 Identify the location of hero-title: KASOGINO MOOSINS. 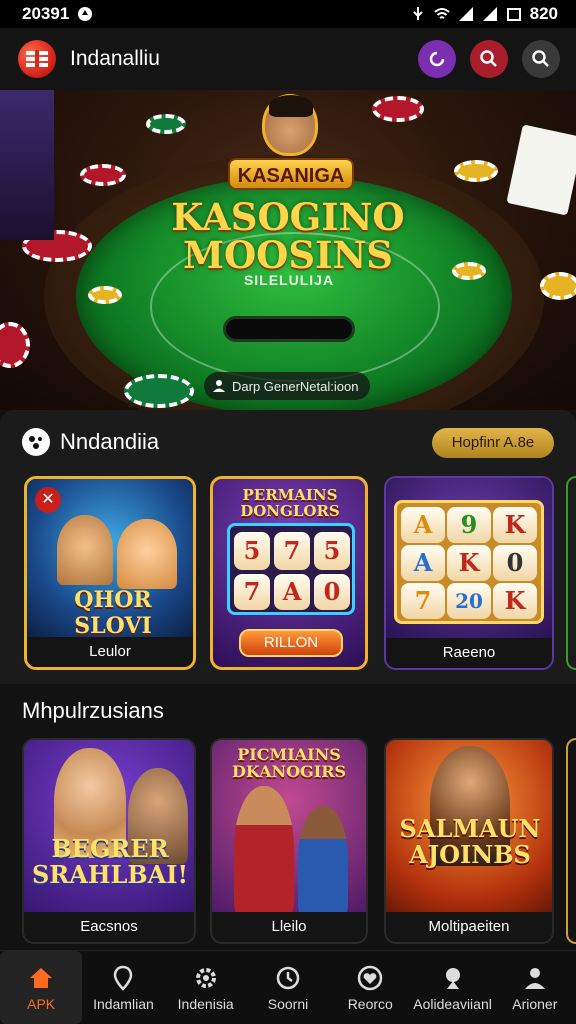
(288, 236).